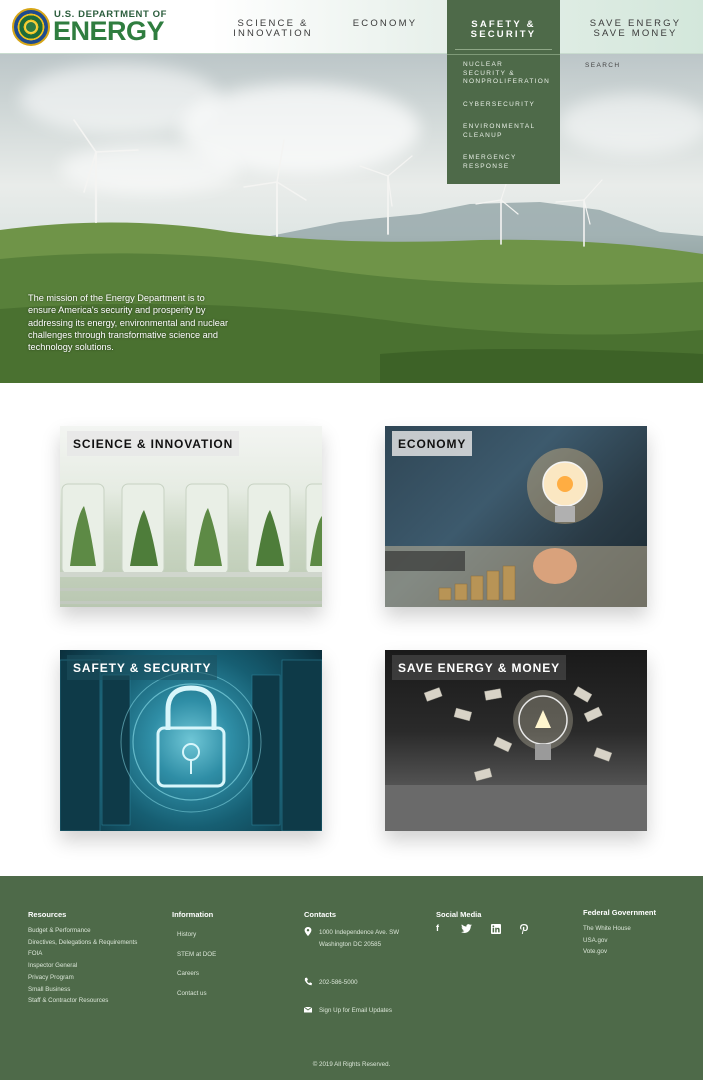  What do you see at coordinates (503, 131) in the screenshot?
I see `dropdown-item-environmental-cleanup: ENVIRONMENTAL CLEANUP` at bounding box center [503, 131].